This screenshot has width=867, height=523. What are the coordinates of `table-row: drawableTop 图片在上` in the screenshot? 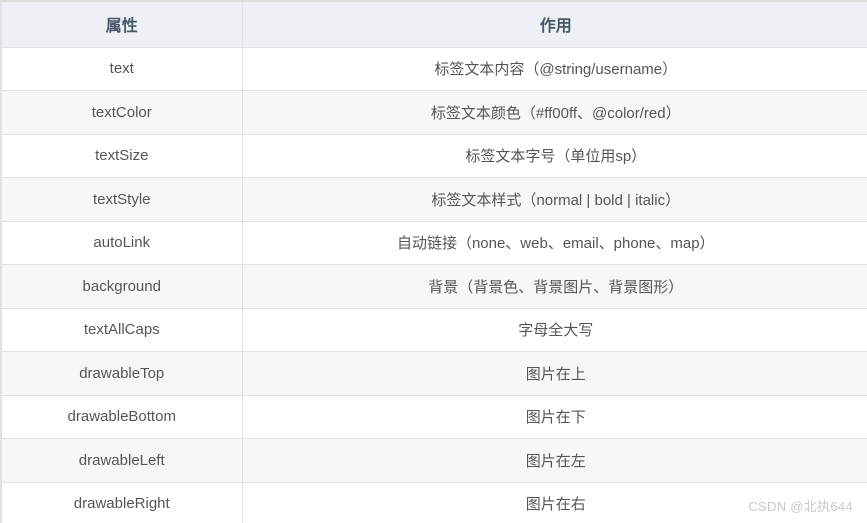 It's located at (434, 373).